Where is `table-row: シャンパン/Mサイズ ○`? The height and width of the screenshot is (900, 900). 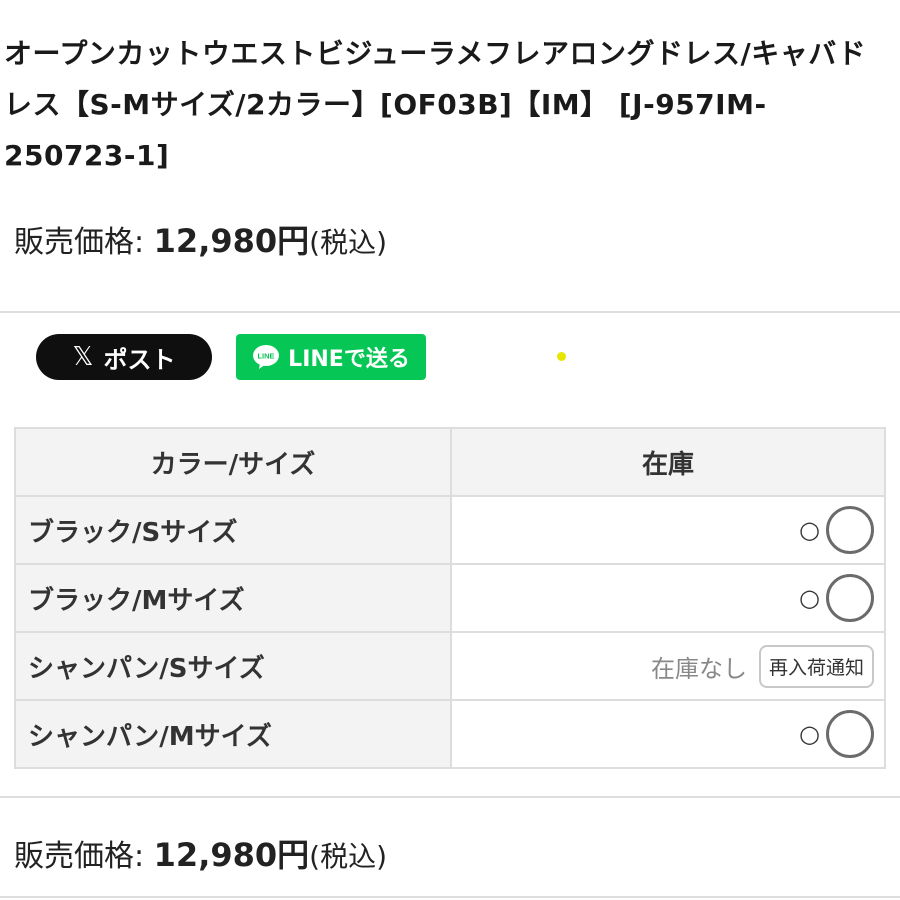
table-row: シャンパン/Mサイズ ○ is located at coordinates (450, 734).